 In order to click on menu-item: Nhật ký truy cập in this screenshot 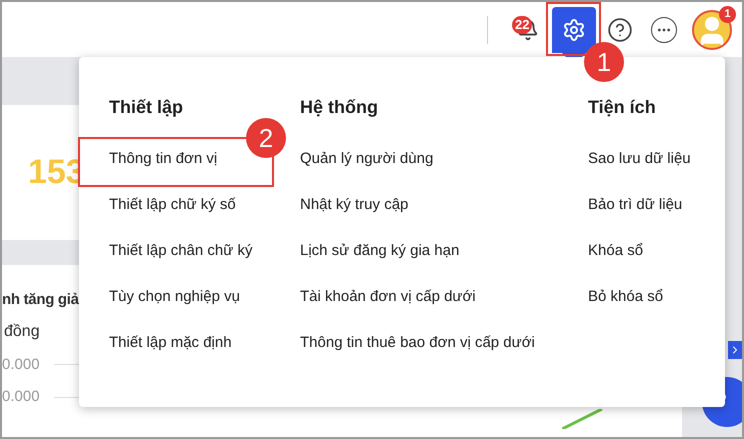, I will do `click(444, 205)`.